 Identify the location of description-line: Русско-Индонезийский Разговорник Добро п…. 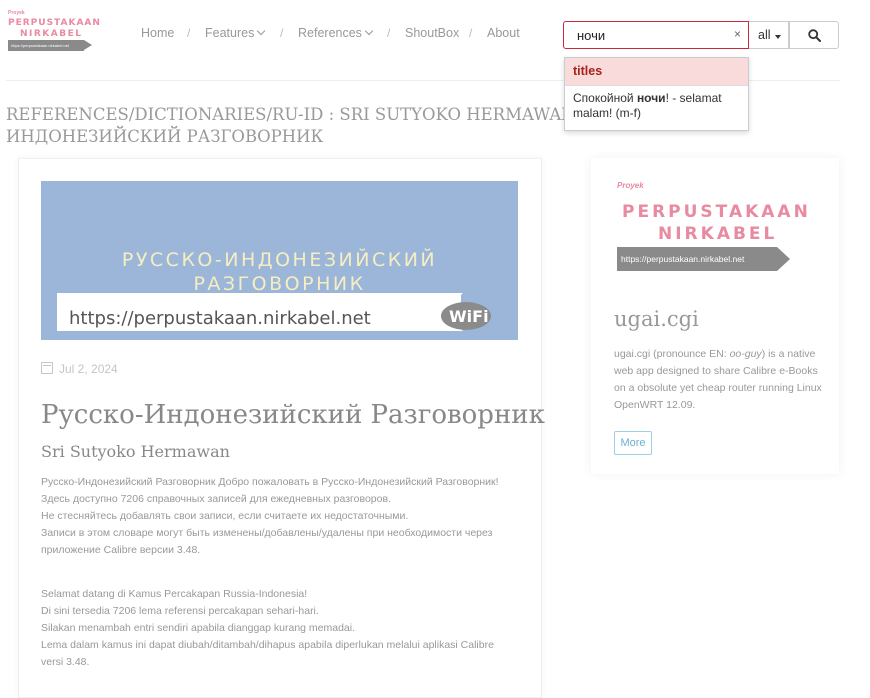
(270, 482).